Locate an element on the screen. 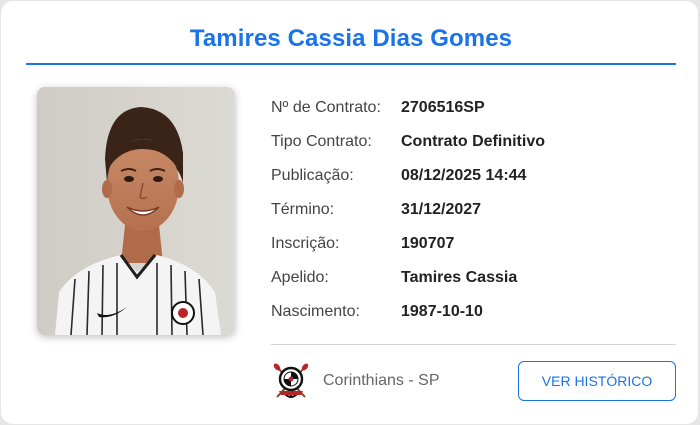  corinthians-badge-icon is located at coordinates (291, 381).